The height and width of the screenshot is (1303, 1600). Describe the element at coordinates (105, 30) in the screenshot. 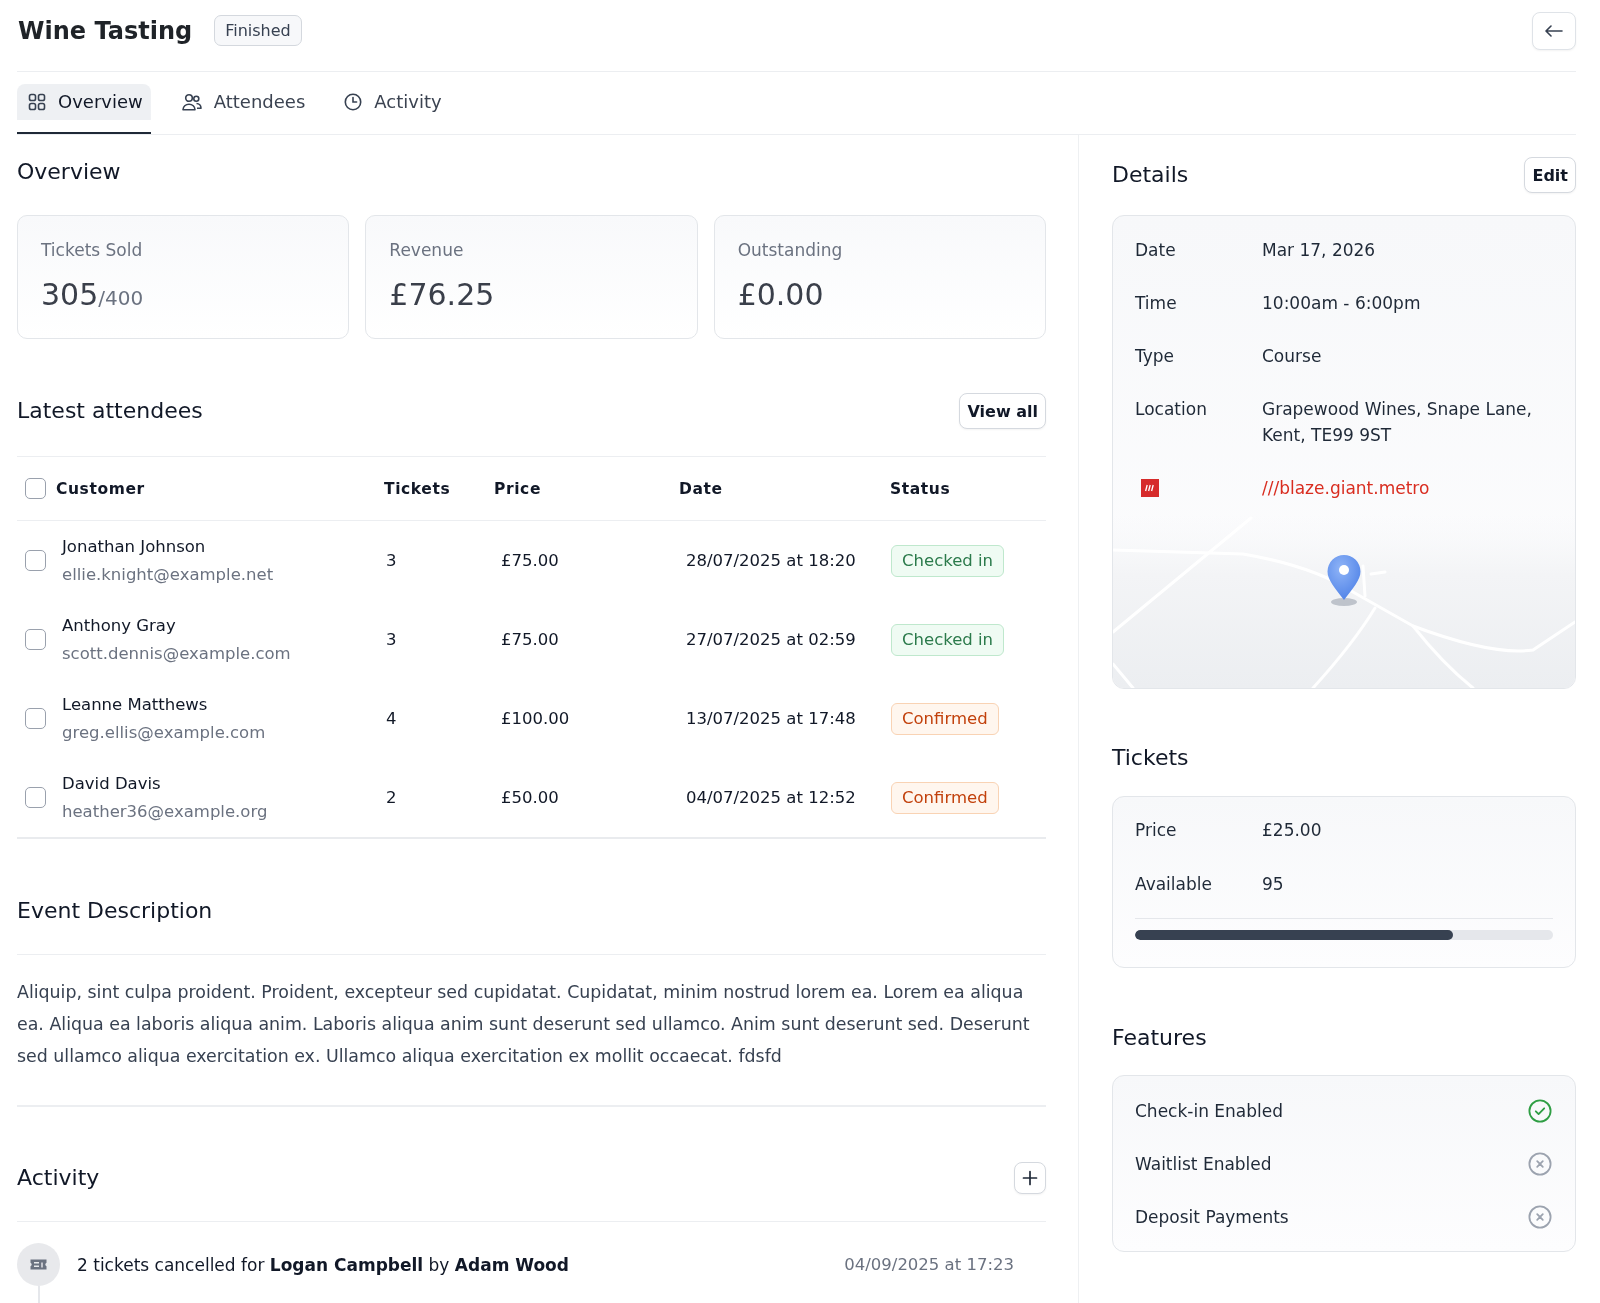

I see `page-title: Wine Tasting` at that location.